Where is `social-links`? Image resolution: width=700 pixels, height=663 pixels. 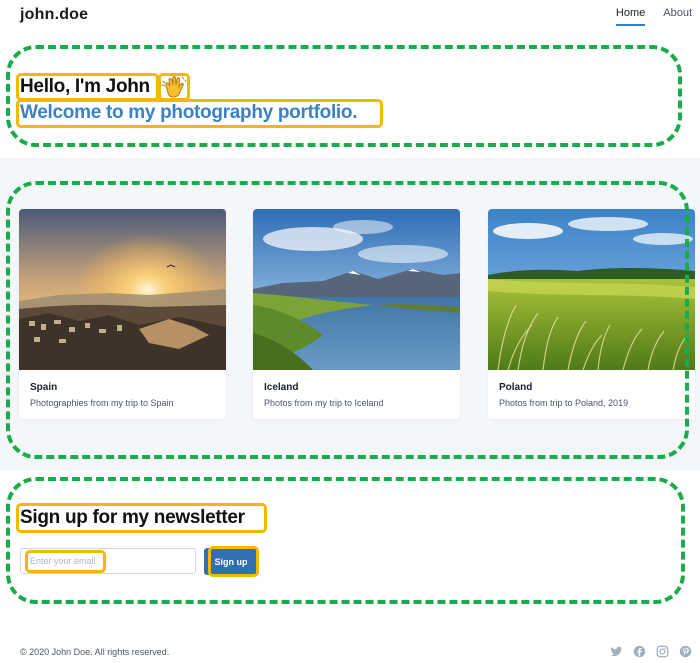 social-links is located at coordinates (651, 651).